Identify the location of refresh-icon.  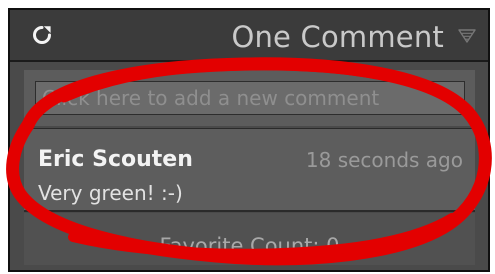
(42, 35).